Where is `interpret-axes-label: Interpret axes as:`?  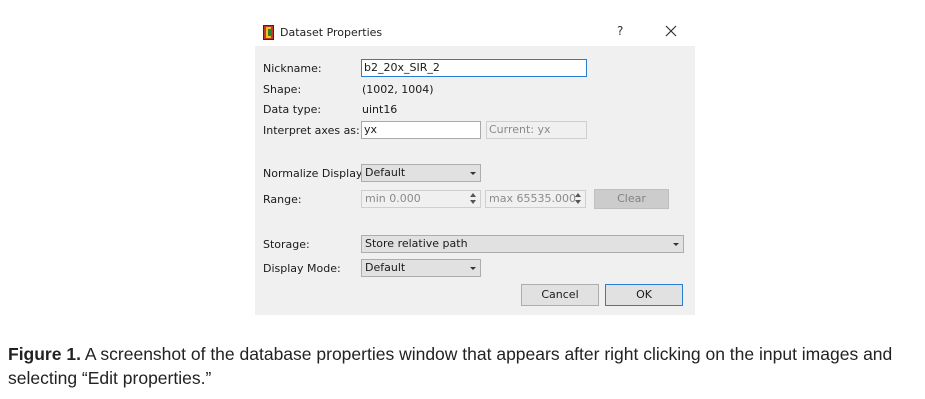
interpret-axes-label: Interpret axes as: is located at coordinates (311, 130).